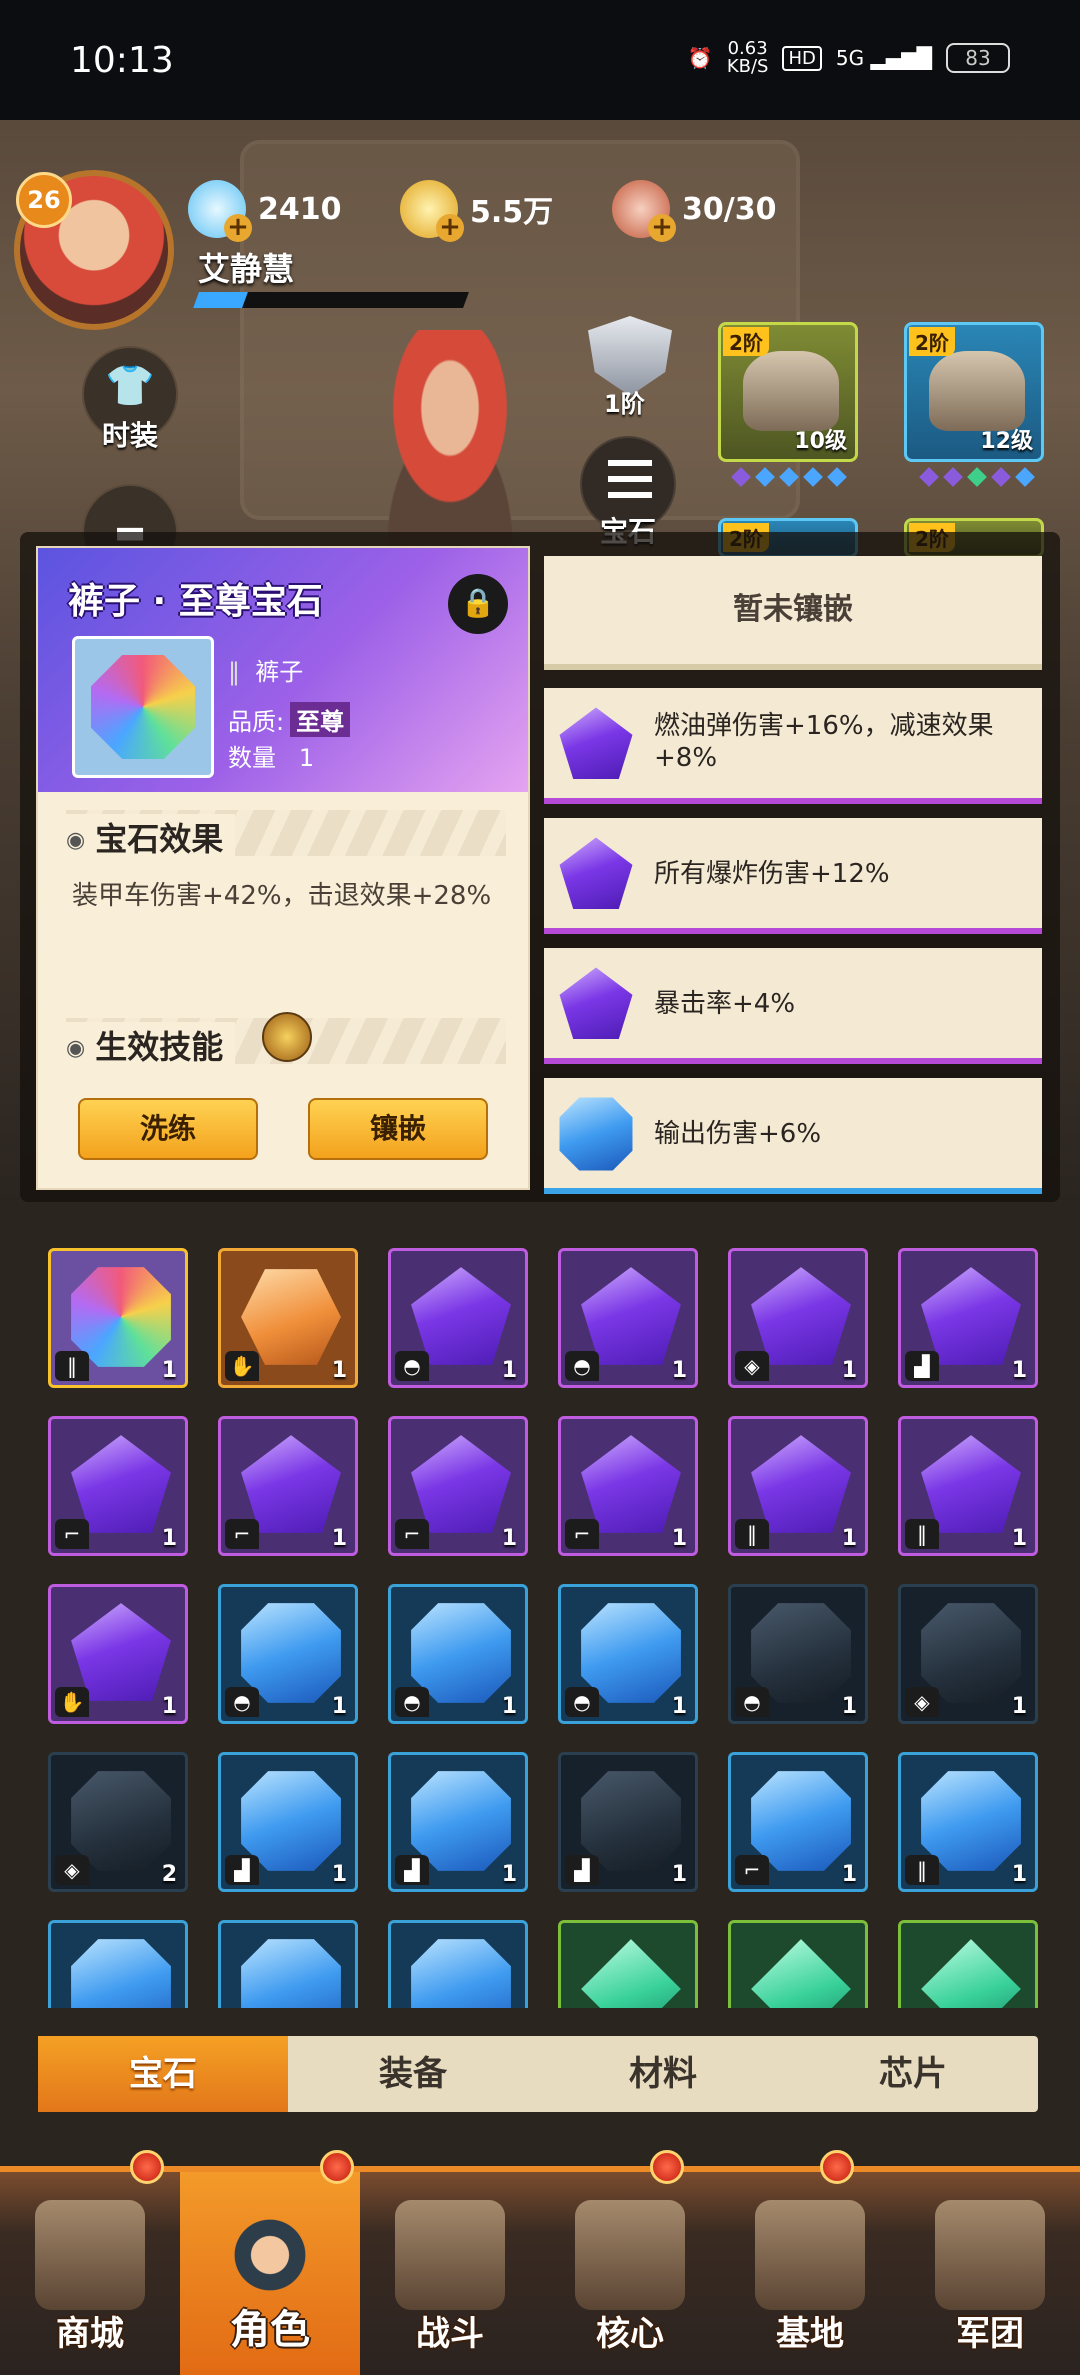  Describe the element at coordinates (630, 2262) in the screenshot. I see `nav-core: 核心` at that location.